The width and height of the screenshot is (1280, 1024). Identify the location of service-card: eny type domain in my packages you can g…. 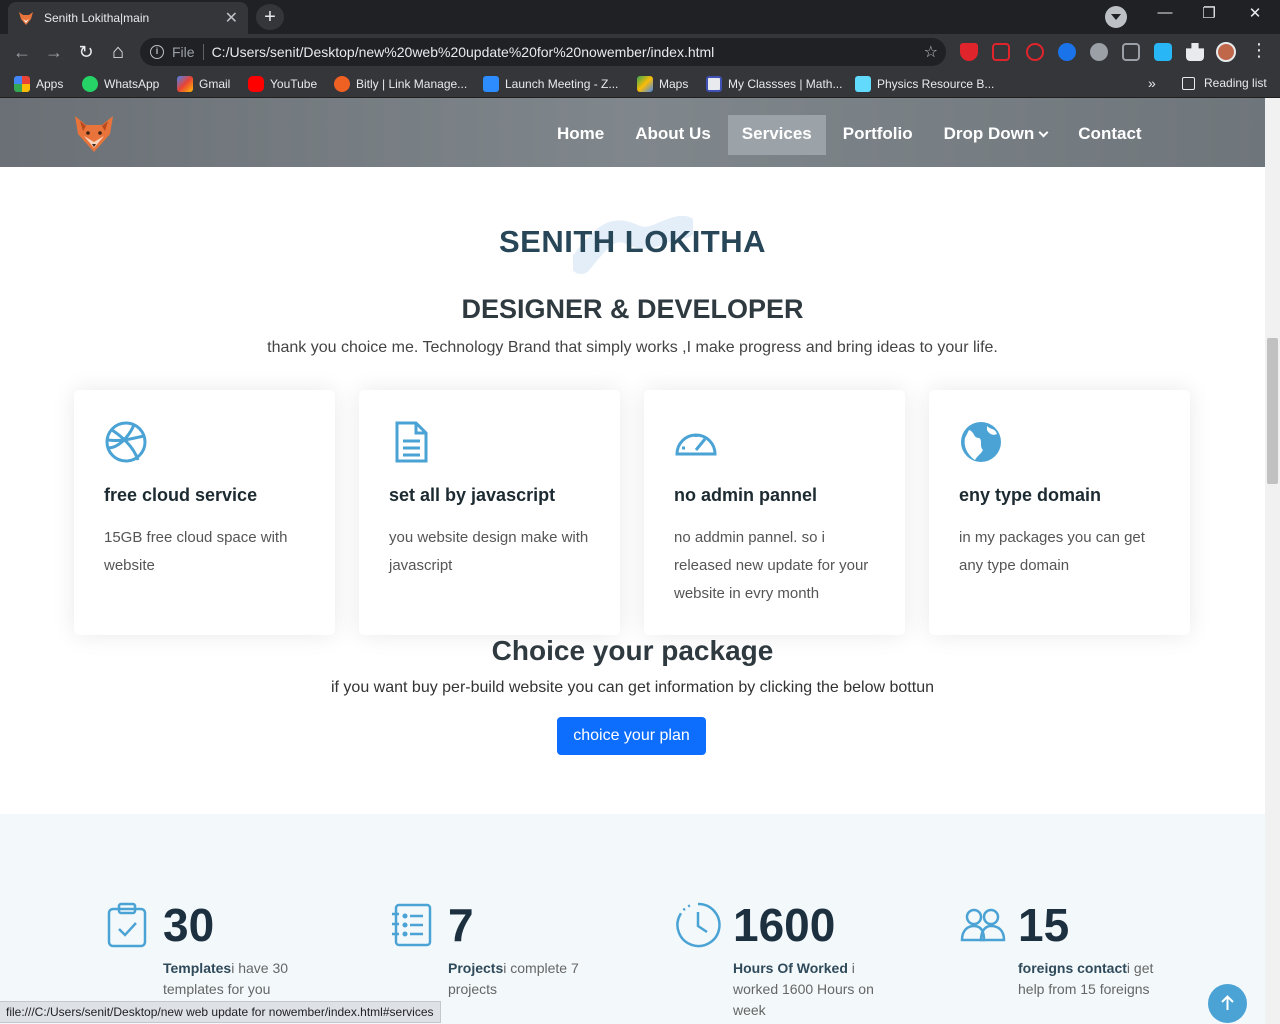
(1059, 512).